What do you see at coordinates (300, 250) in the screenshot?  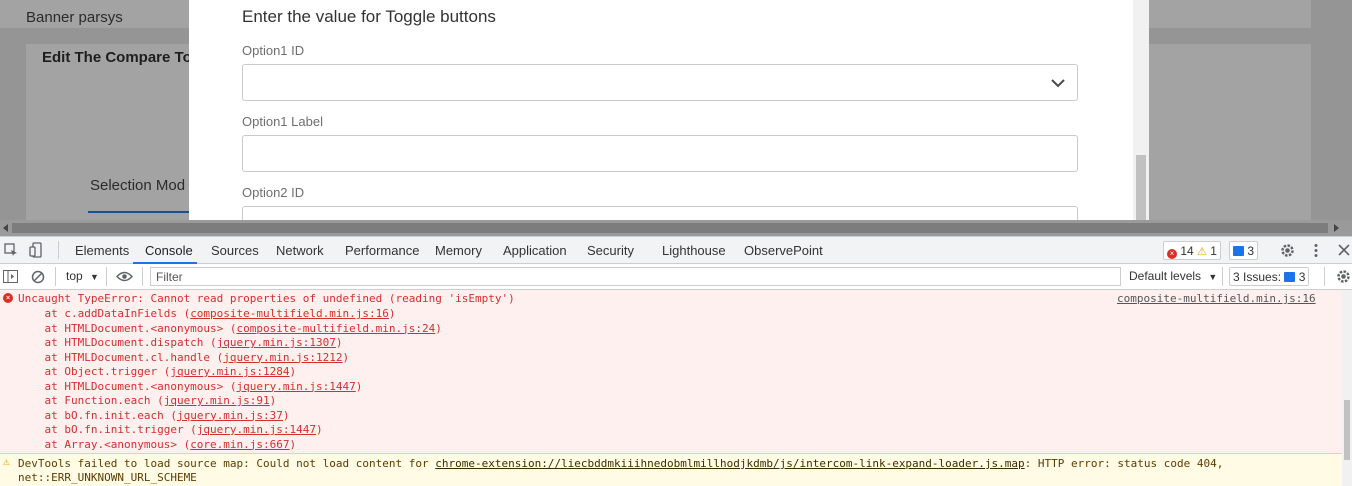 I see `tab-network: Network` at bounding box center [300, 250].